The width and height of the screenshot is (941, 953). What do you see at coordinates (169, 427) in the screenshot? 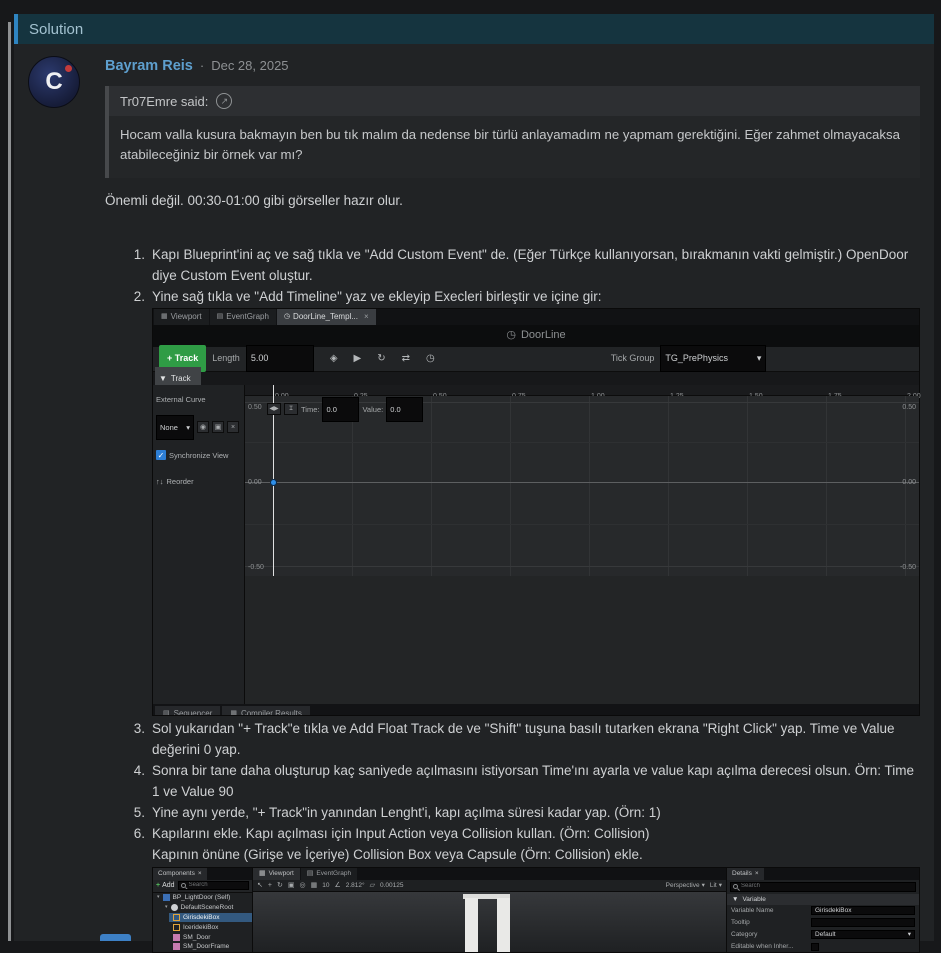
I see `curve-select-value: None` at bounding box center [169, 427].